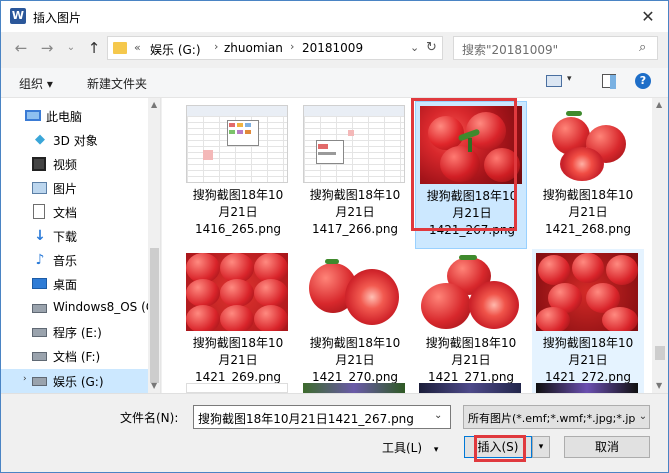 The height and width of the screenshot is (473, 669). What do you see at coordinates (238, 175) in the screenshot?
I see `file-item: 搜狗截图18年10 月21日 1416_265.png` at bounding box center [238, 175].